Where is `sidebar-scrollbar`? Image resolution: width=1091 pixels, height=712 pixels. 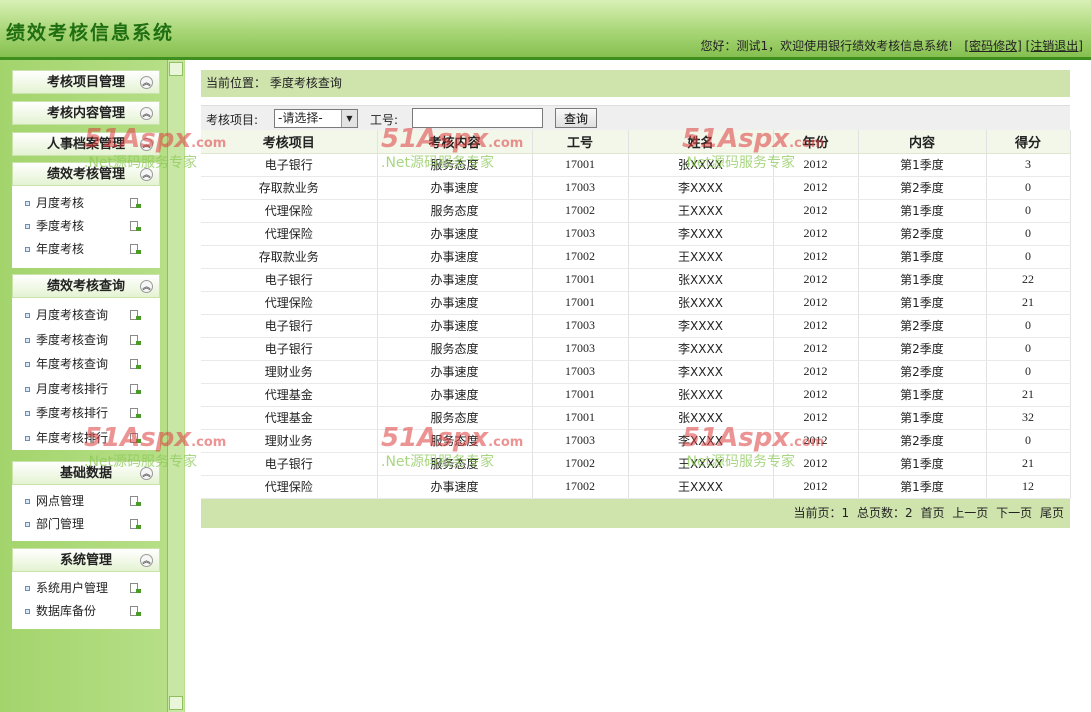
sidebar-scrollbar is located at coordinates (175, 386).